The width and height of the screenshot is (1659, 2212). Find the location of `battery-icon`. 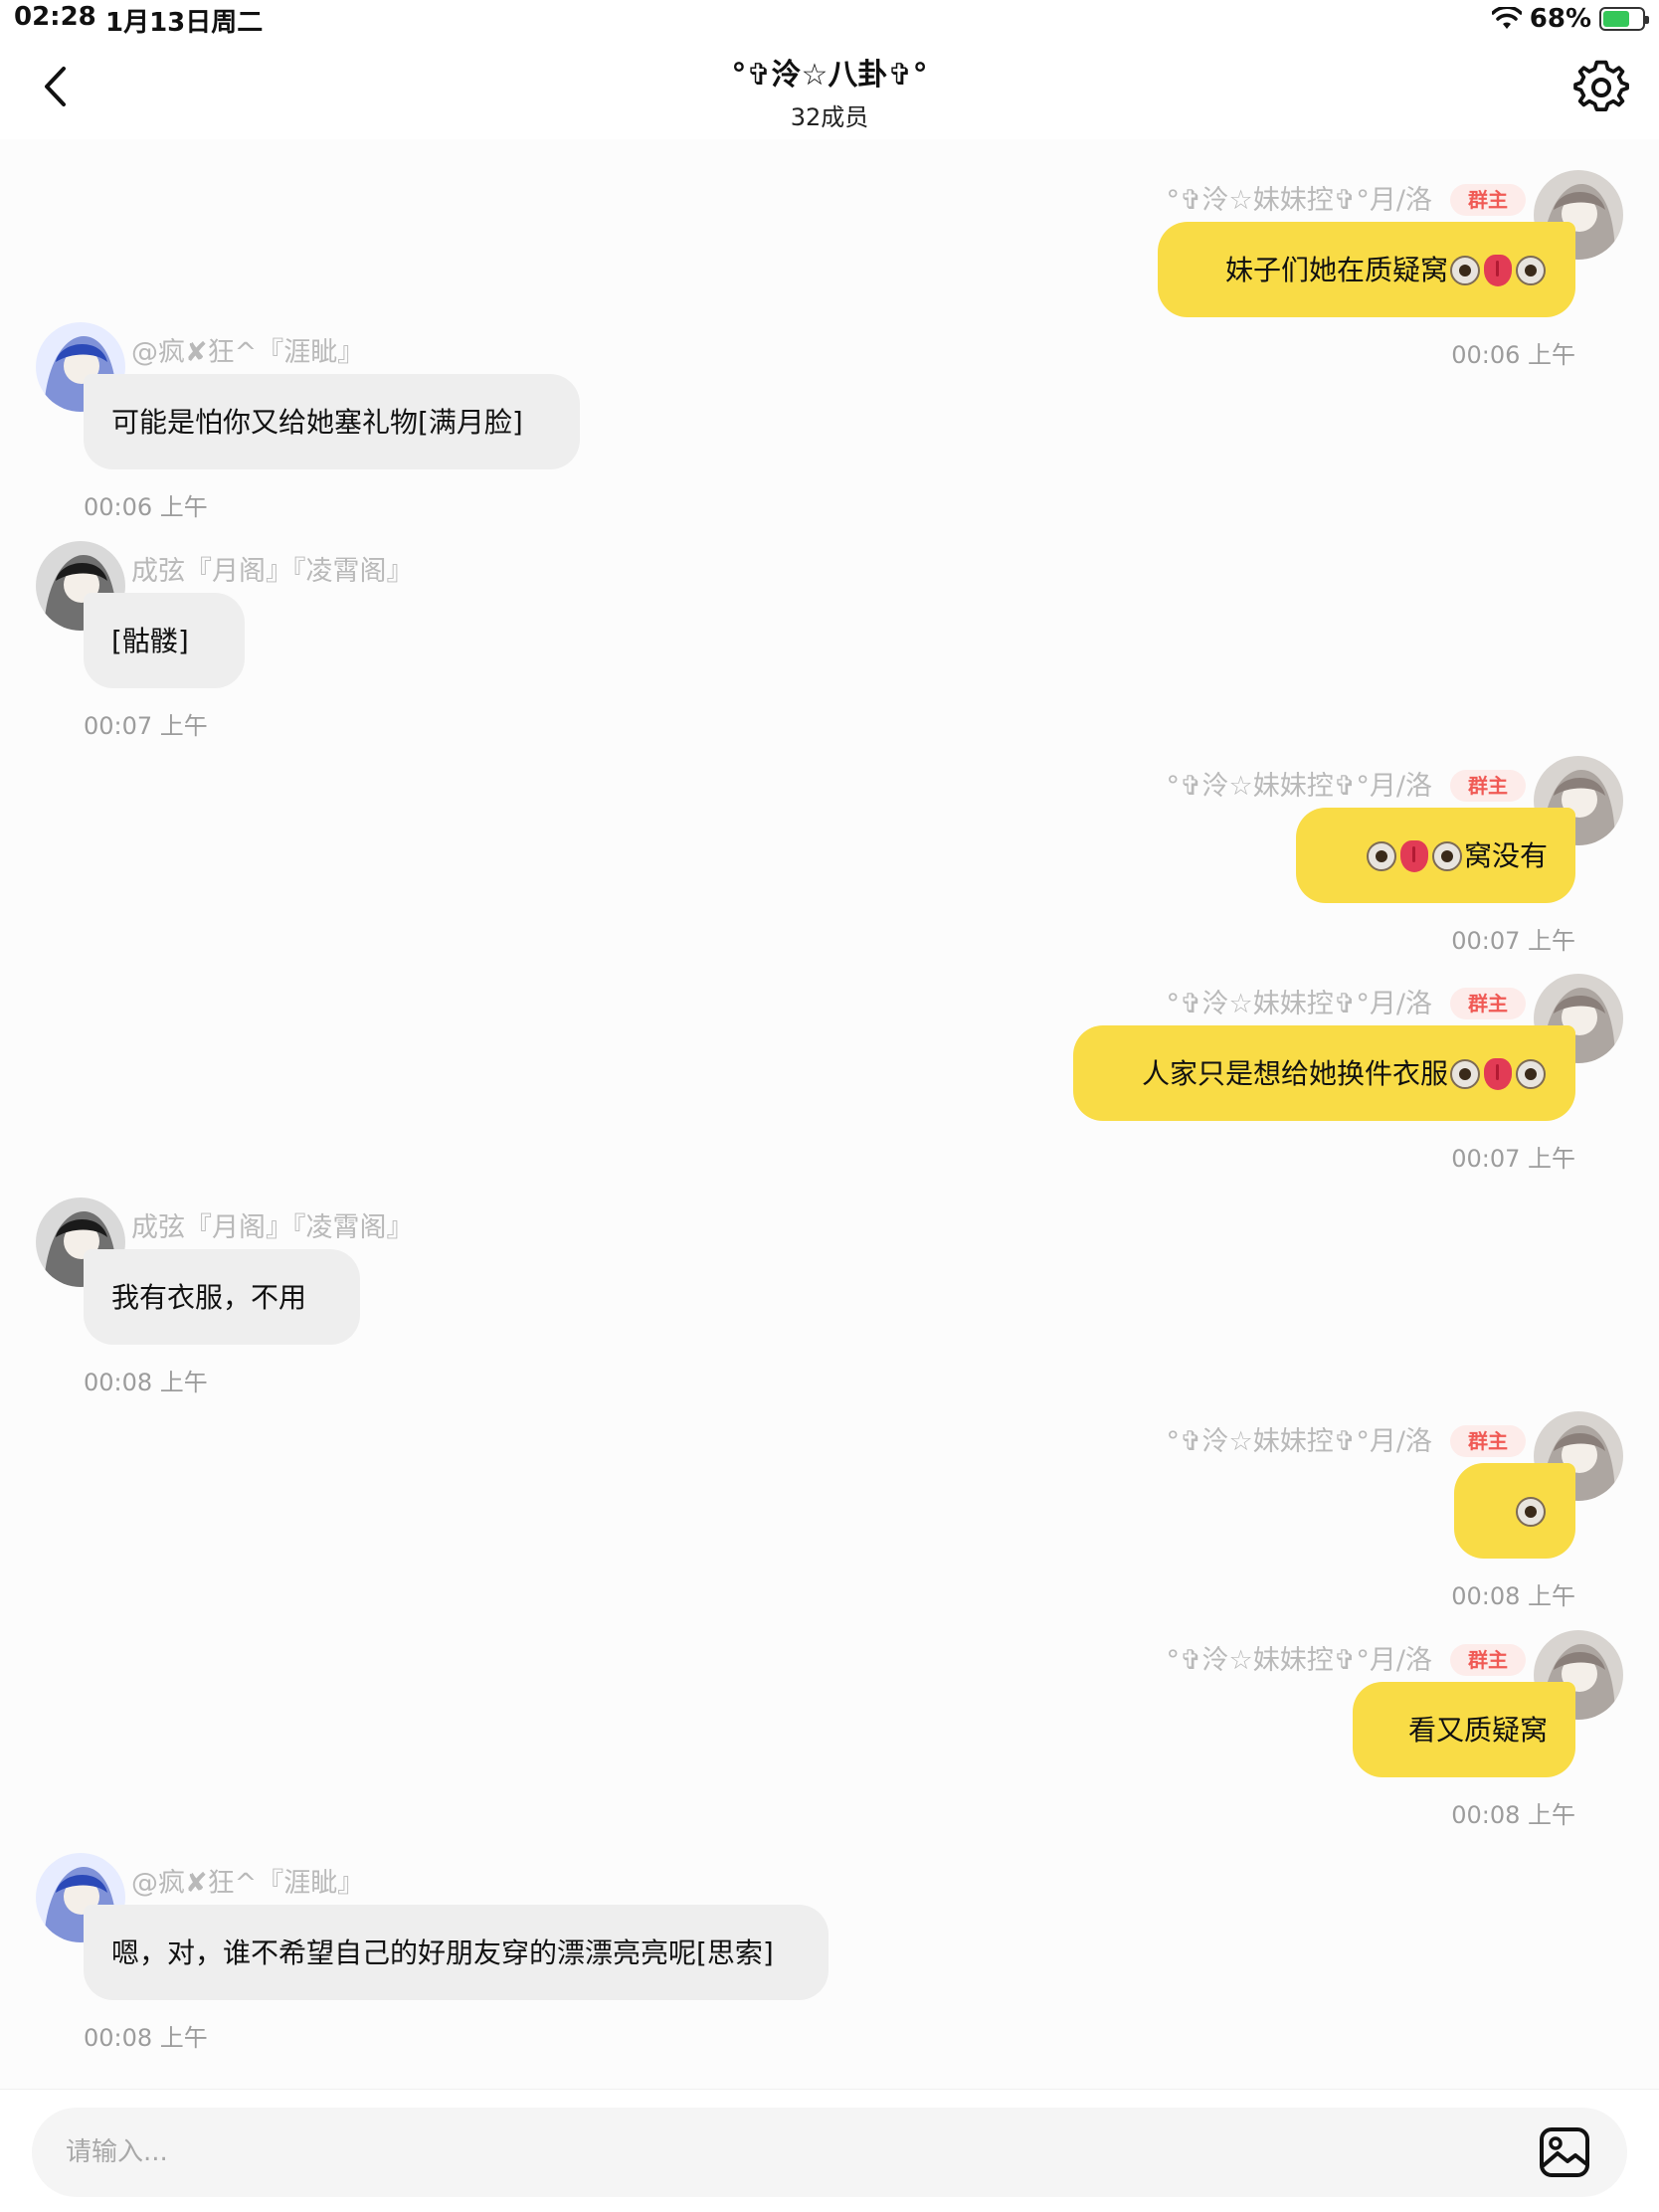

battery-icon is located at coordinates (1624, 19).